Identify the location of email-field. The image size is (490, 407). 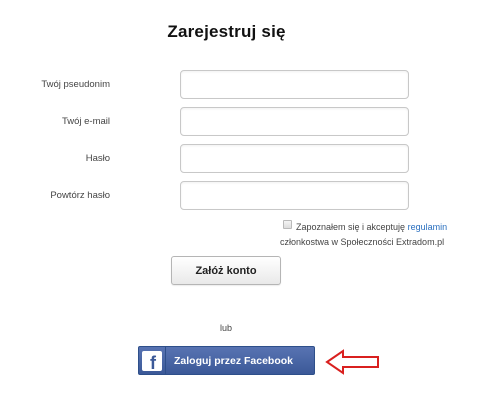
(294, 121).